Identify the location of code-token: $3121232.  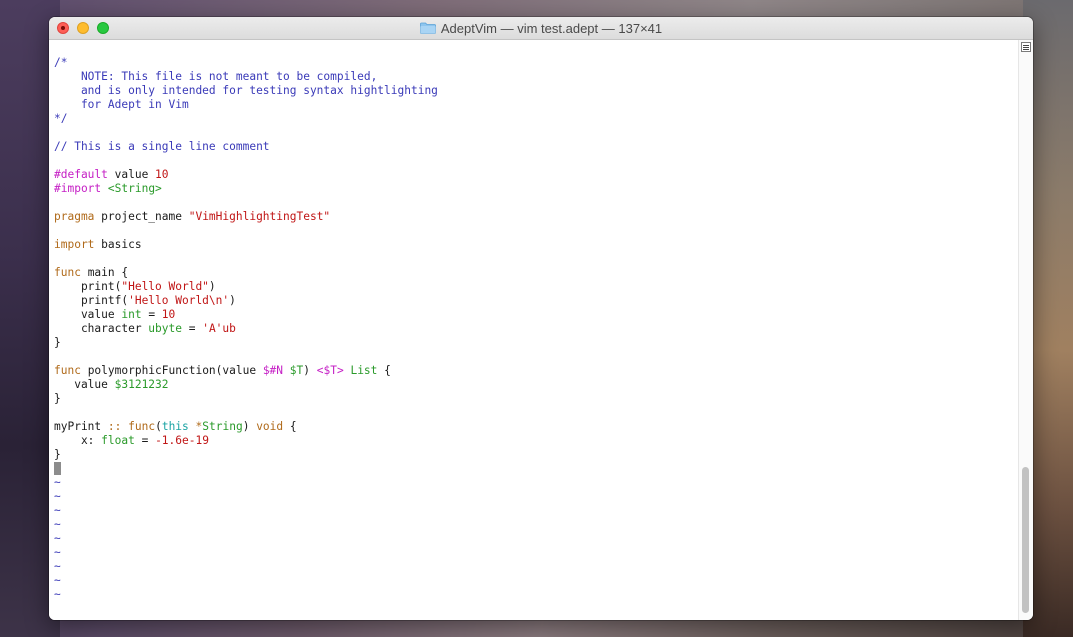
(141, 384).